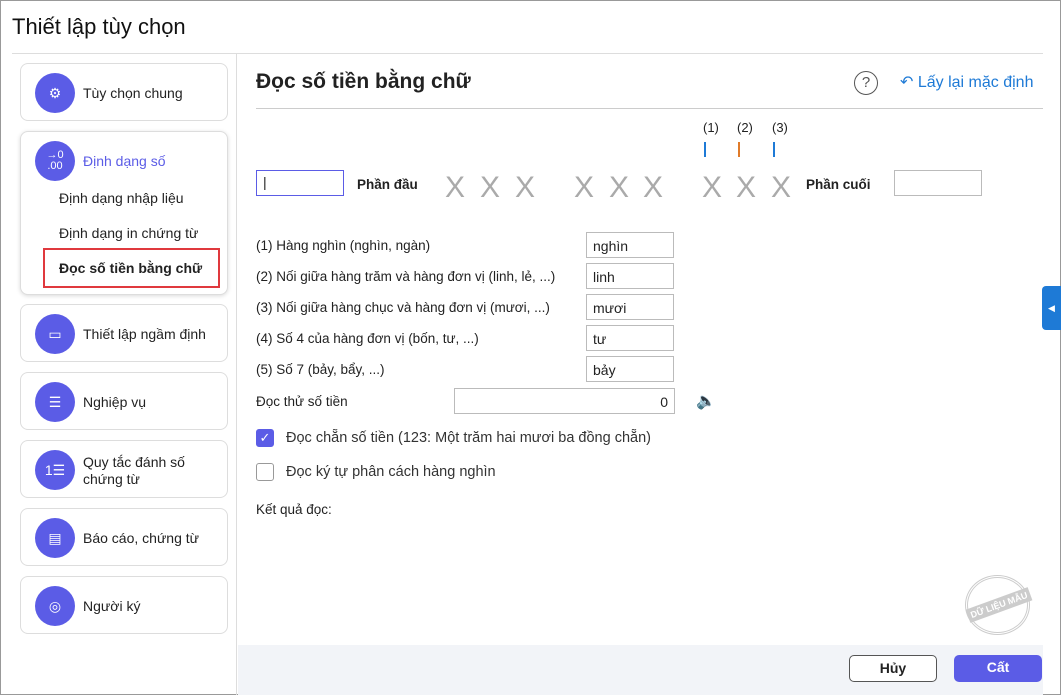 The height and width of the screenshot is (695, 1061). I want to click on sidebar-sub-read-amount: Đọc số tiền bằng chữ, so click(130, 268).